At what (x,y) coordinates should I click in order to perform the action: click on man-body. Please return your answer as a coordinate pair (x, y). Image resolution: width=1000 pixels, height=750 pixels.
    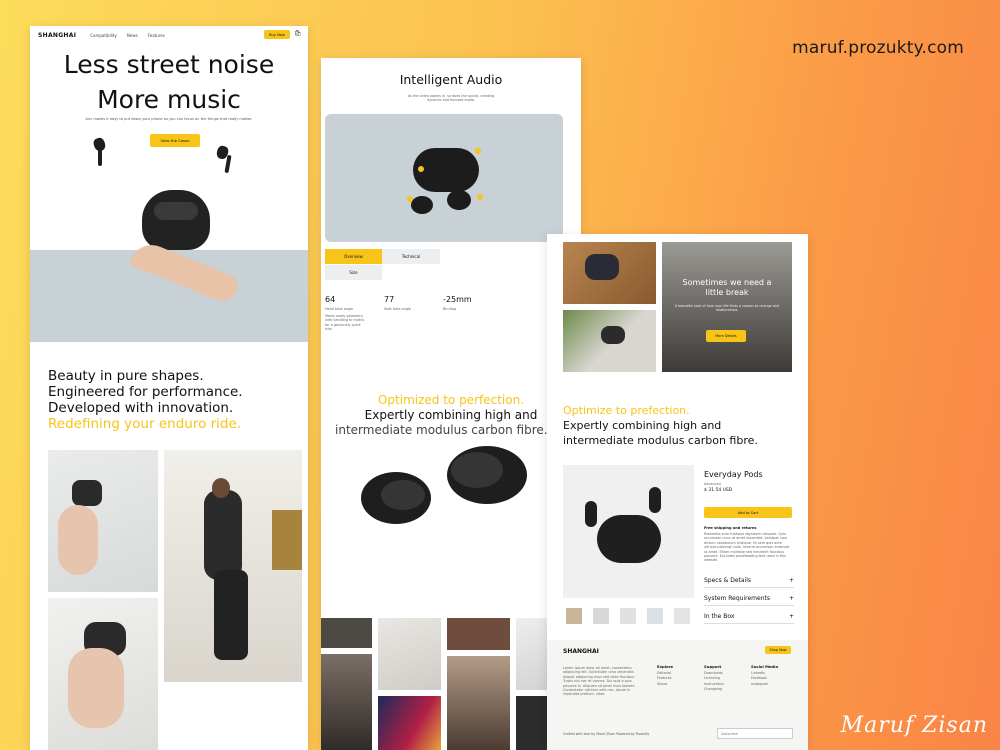
    Looking at the image, I should click on (223, 535).